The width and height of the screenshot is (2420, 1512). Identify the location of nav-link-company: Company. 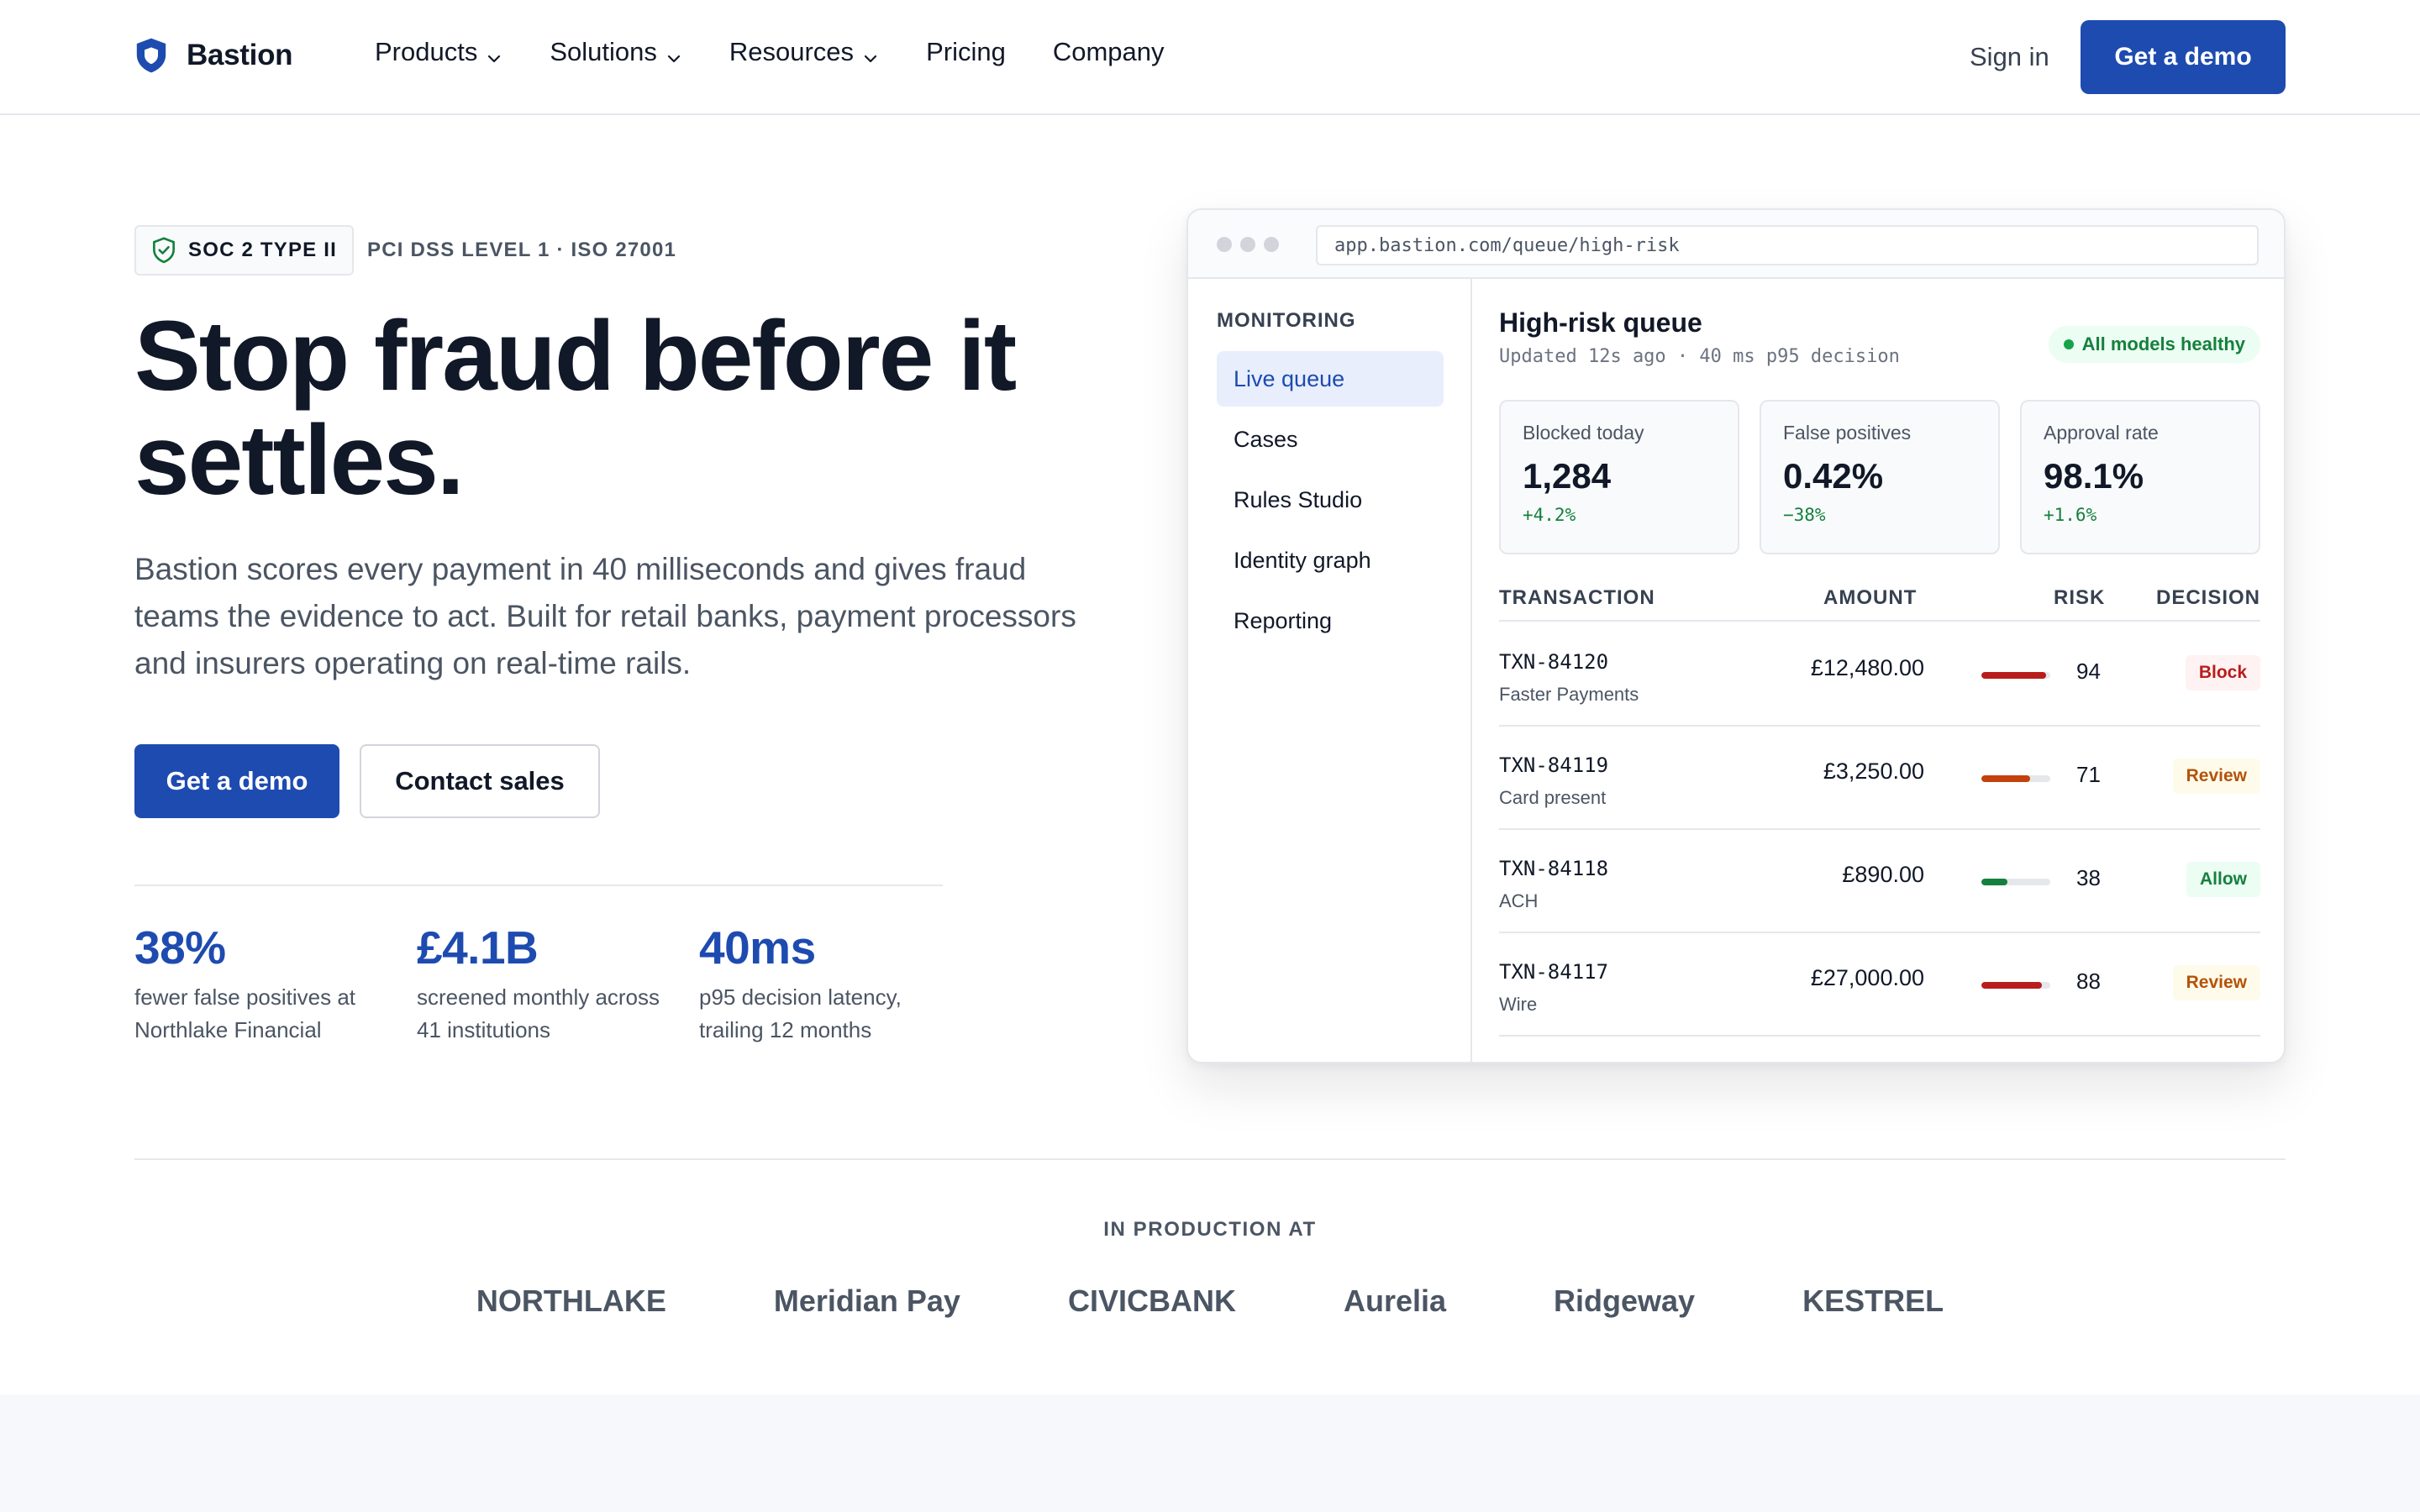
(1109, 52).